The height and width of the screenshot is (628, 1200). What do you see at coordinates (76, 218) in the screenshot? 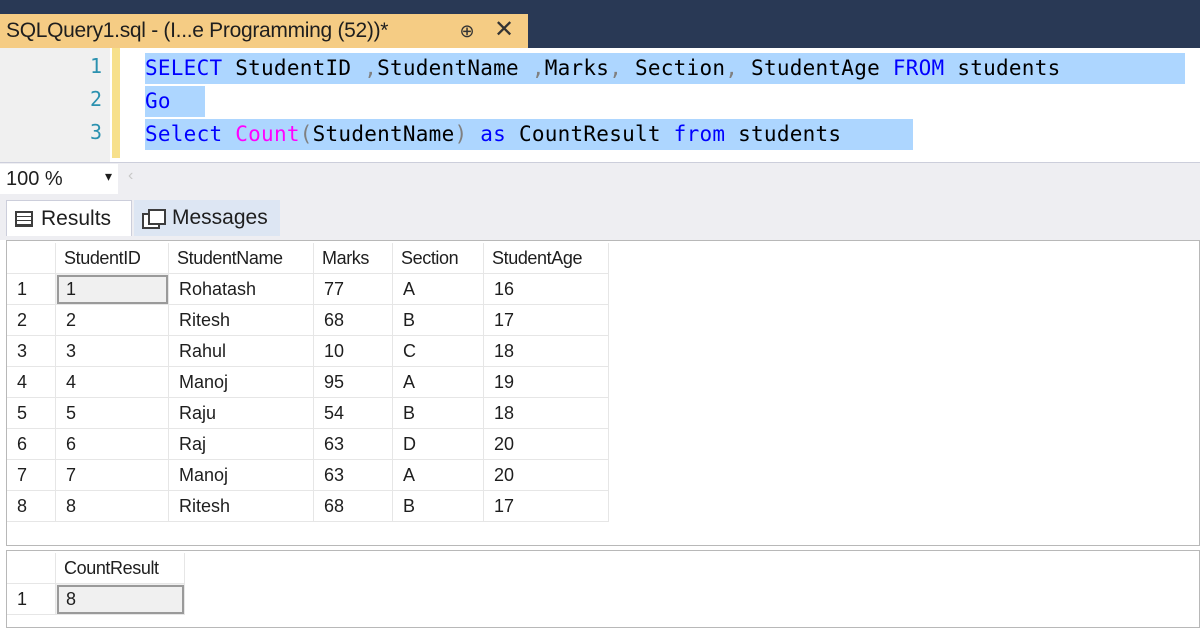
I see `tab-results-label: Results` at bounding box center [76, 218].